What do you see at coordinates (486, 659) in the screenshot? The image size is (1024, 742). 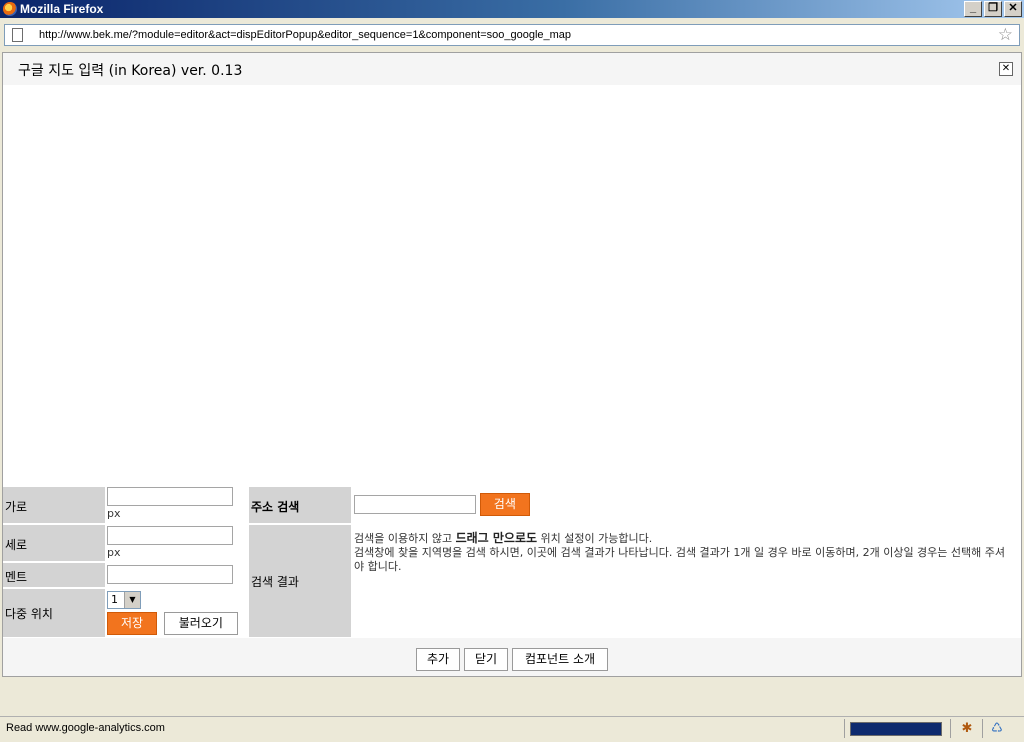 I see `close-button: 닫기` at bounding box center [486, 659].